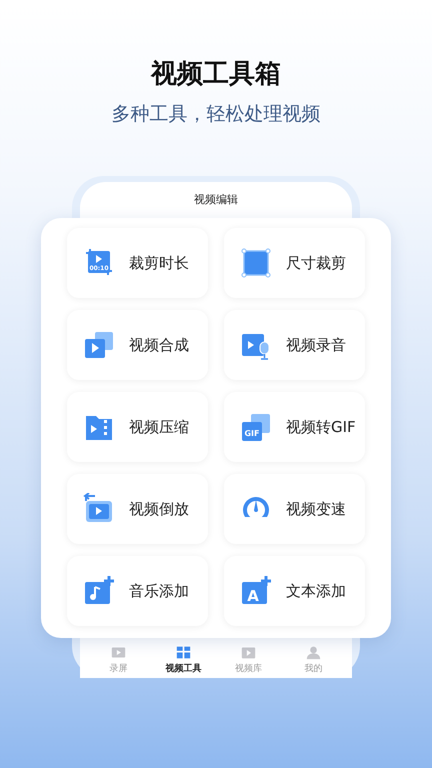 This screenshot has width=432, height=768. Describe the element at coordinates (183, 652) in the screenshot. I see `grid-icon` at that location.